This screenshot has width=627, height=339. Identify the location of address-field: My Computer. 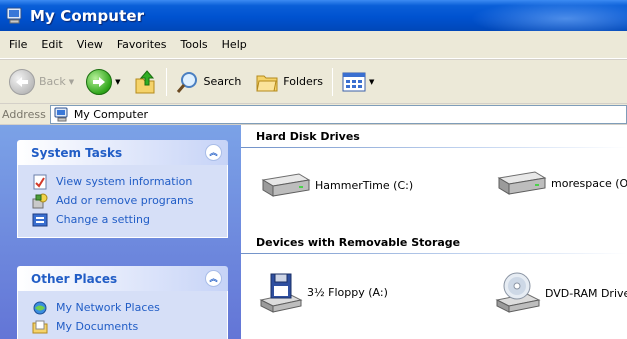
(338, 114).